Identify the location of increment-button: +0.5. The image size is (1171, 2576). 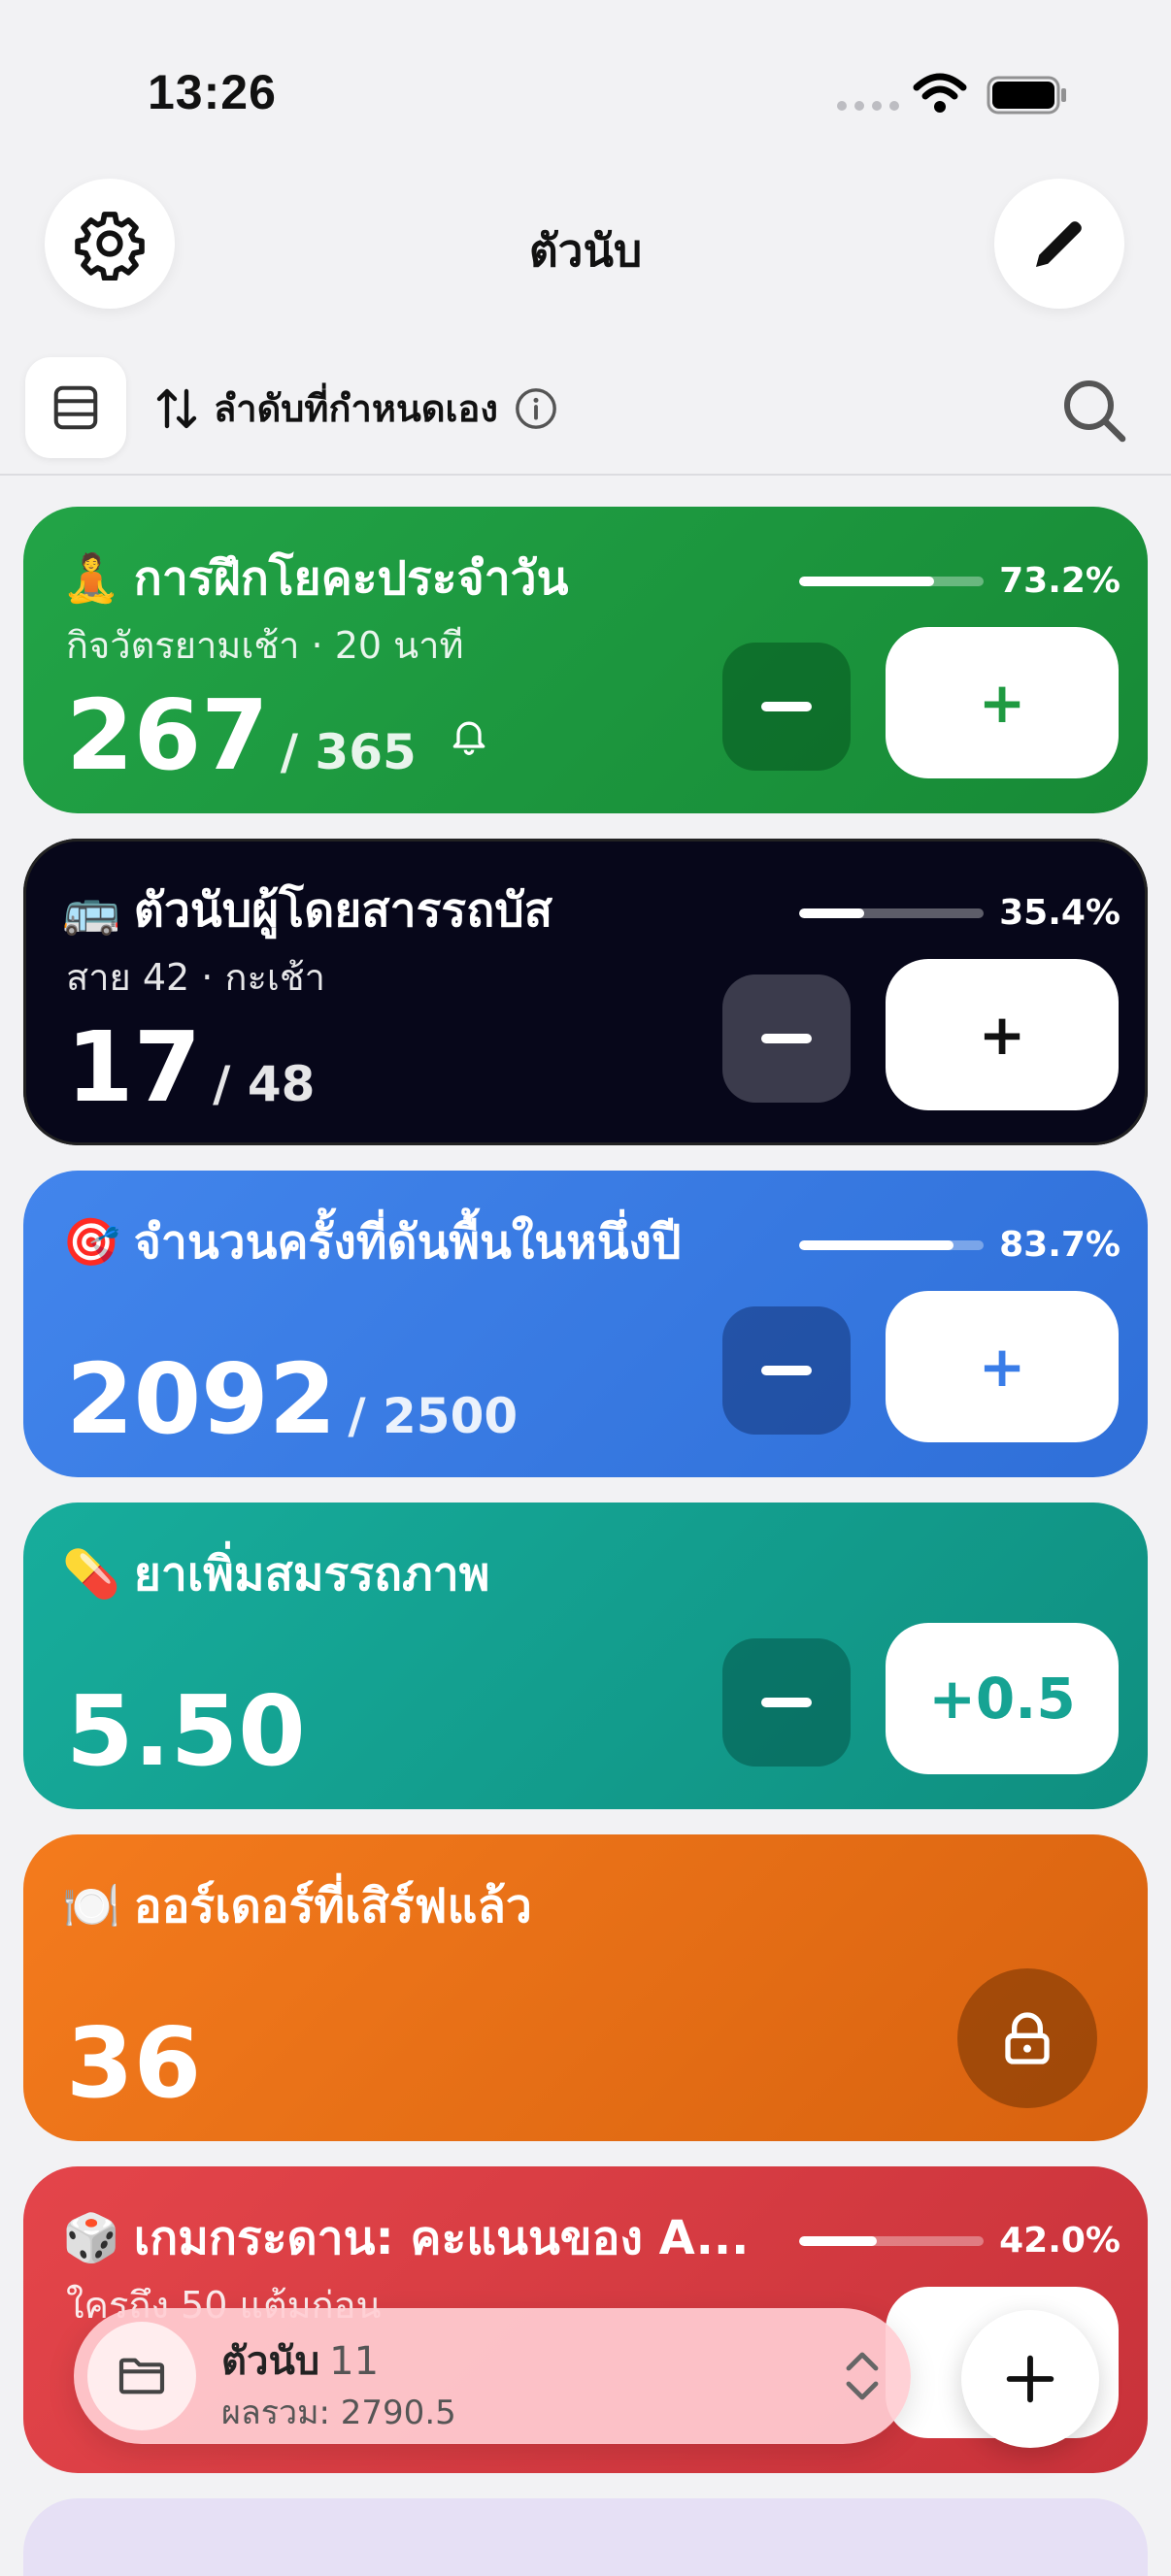
(1003, 1698).